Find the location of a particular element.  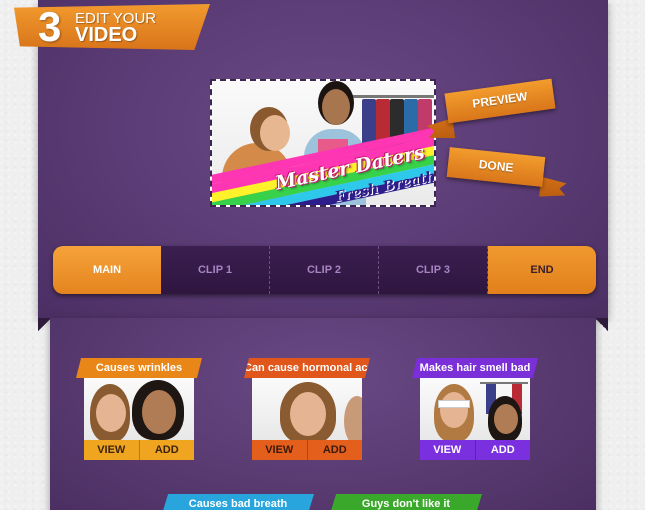

clip-title: Makes hair smell bad is located at coordinates (475, 368).